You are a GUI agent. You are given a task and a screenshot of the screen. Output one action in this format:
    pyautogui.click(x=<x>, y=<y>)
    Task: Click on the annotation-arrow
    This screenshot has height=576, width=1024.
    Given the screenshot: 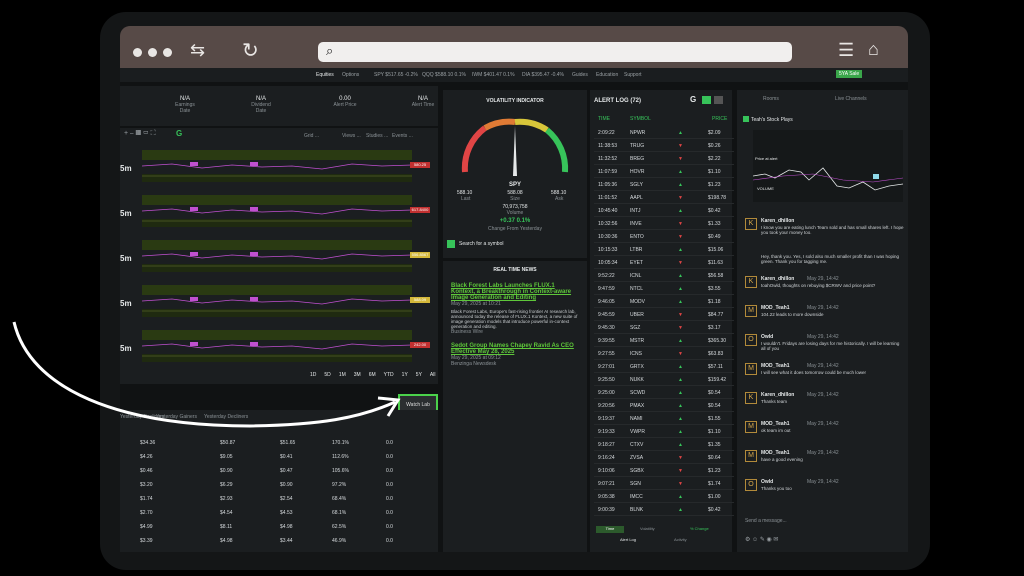 What is the action you would take?
    pyautogui.click(x=206, y=374)
    